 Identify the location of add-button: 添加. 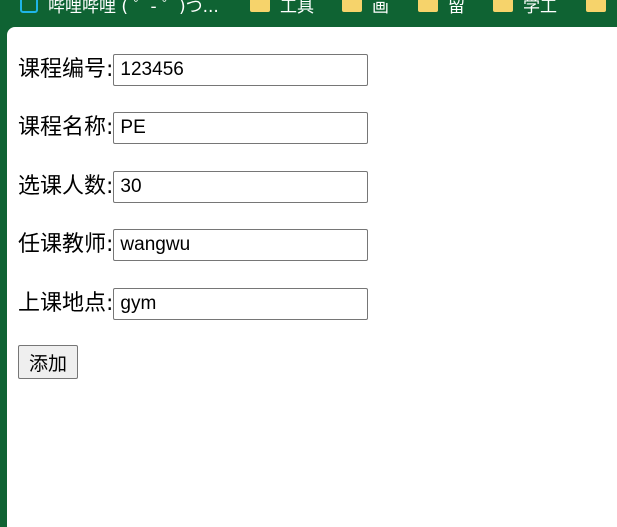
(48, 362).